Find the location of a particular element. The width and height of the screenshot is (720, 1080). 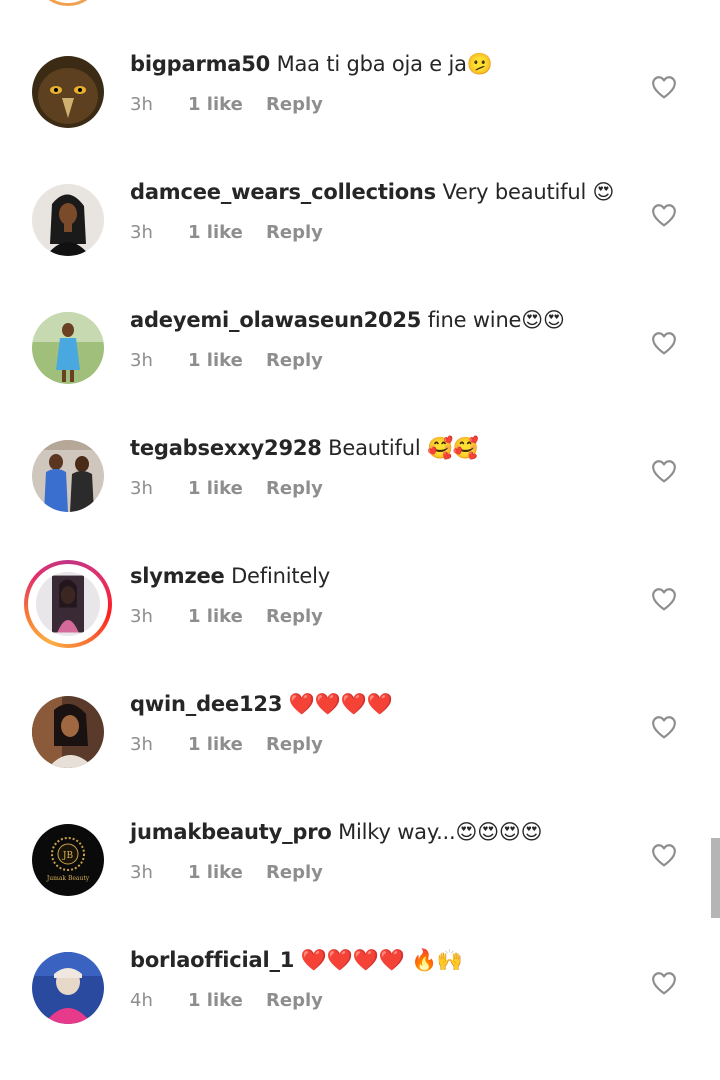

comment-text-line: tegabsexxy2928 Beautiful 🥰🥰 is located at coordinates (304, 448).